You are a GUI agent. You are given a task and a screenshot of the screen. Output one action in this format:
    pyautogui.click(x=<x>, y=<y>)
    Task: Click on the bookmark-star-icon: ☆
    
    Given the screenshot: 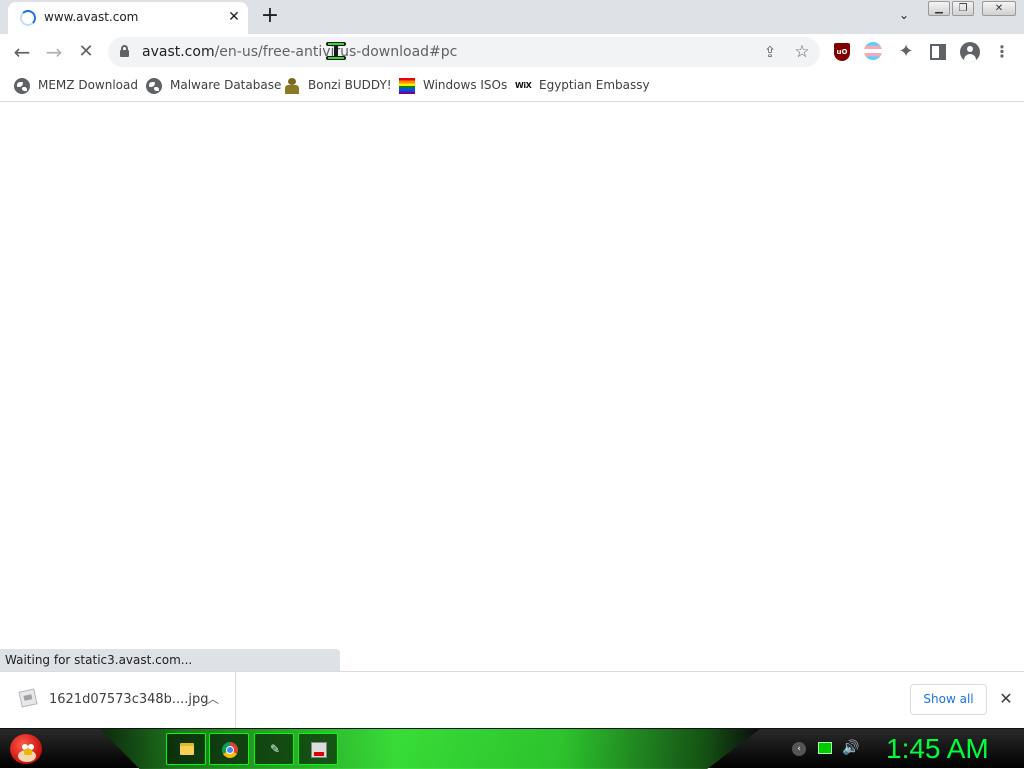 What is the action you would take?
    pyautogui.click(x=802, y=52)
    